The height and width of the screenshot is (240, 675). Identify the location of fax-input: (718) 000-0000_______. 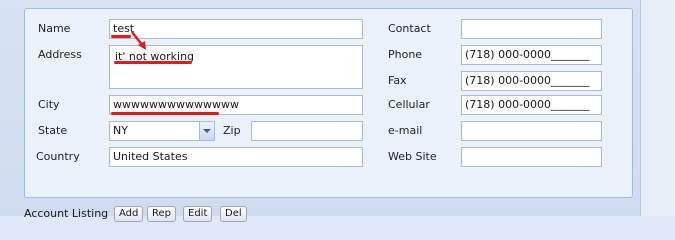
(531, 81).